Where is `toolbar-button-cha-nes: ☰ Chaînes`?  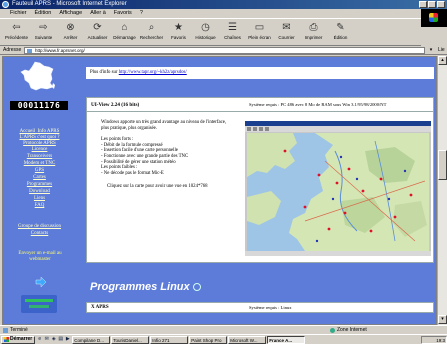
toolbar-button-cha-nes: ☰ Chaînes is located at coordinates (232, 32).